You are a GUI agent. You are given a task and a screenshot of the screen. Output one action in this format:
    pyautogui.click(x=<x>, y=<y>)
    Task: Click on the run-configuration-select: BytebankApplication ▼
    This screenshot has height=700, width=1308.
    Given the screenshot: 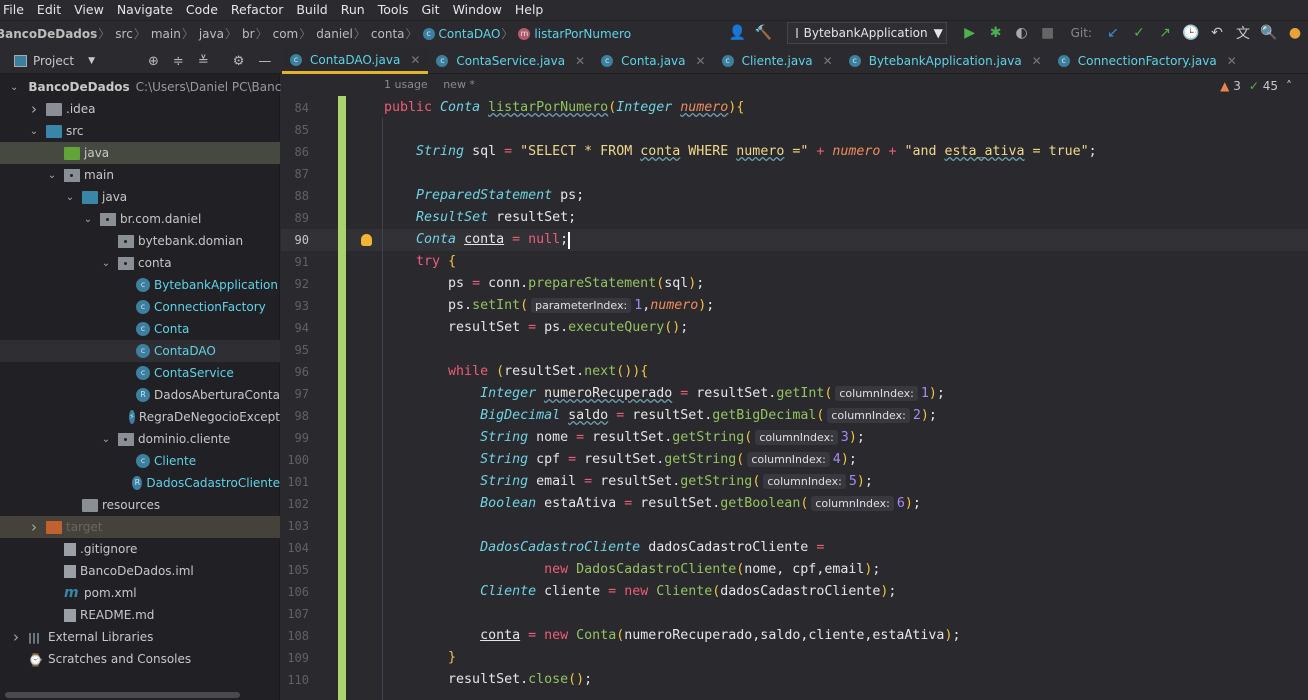 What is the action you would take?
    pyautogui.click(x=866, y=33)
    